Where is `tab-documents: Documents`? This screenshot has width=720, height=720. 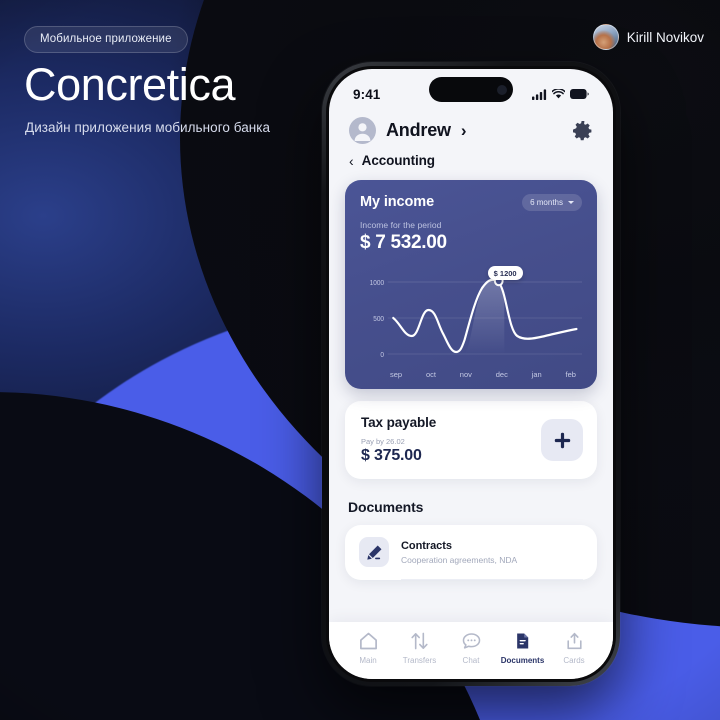
tab-documents: Documents is located at coordinates (523, 648).